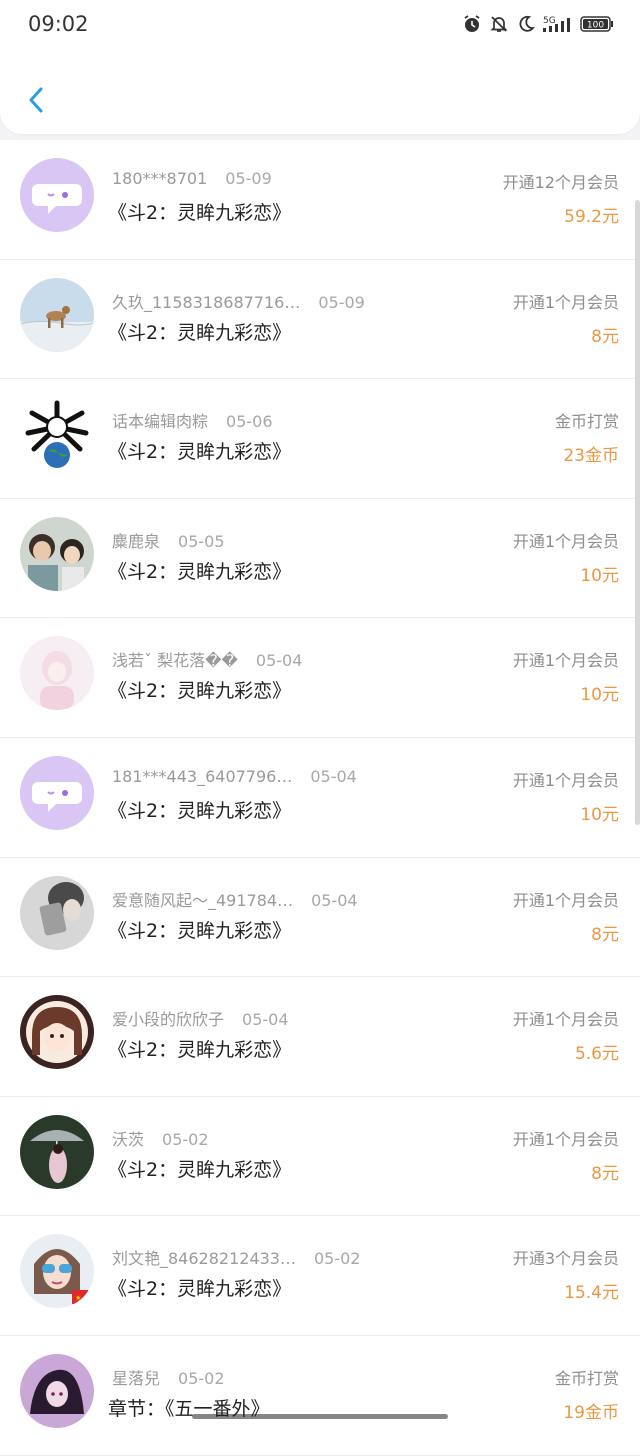 This screenshot has width=640, height=1456. I want to click on list-item: 浅若ˇ 梨花落�� 05-04 《斗2：灵眸九彩恋》 开通1个月会员 10元, so click(320, 678).